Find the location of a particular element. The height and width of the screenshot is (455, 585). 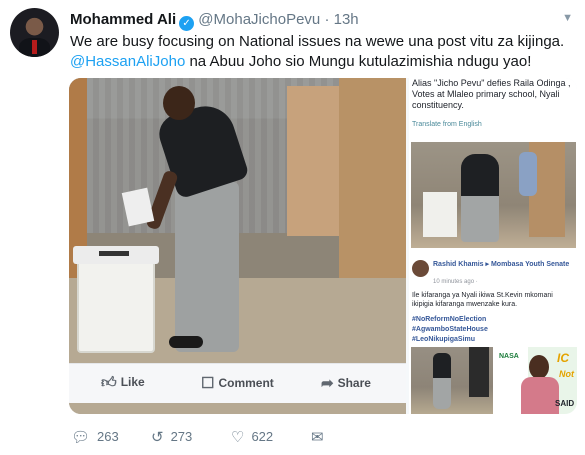

photo-cabinet is located at coordinates (317, 161).